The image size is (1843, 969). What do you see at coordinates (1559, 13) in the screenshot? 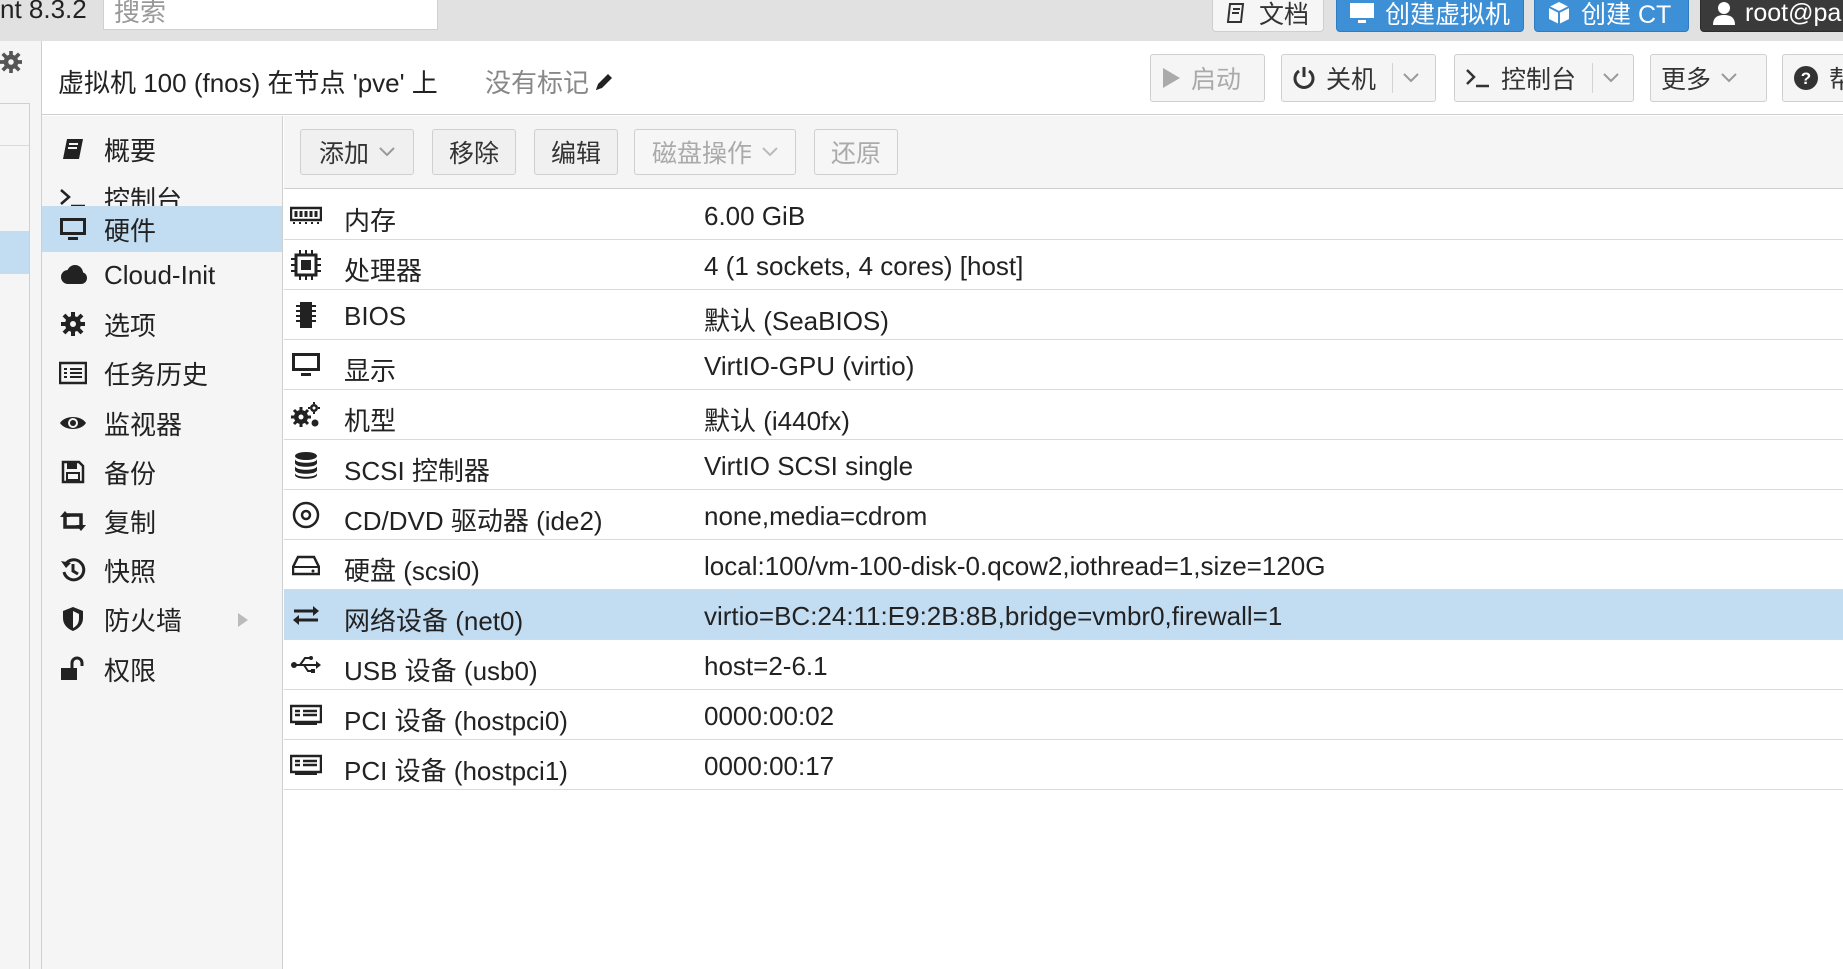
I see `cube-icon` at bounding box center [1559, 13].